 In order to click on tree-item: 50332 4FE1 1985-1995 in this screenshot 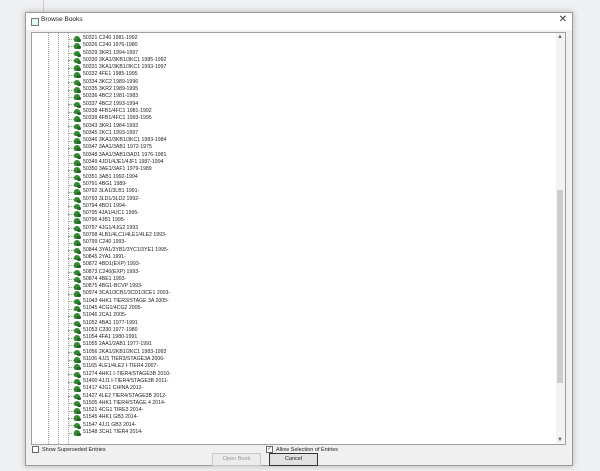, I will do `click(293, 74)`.